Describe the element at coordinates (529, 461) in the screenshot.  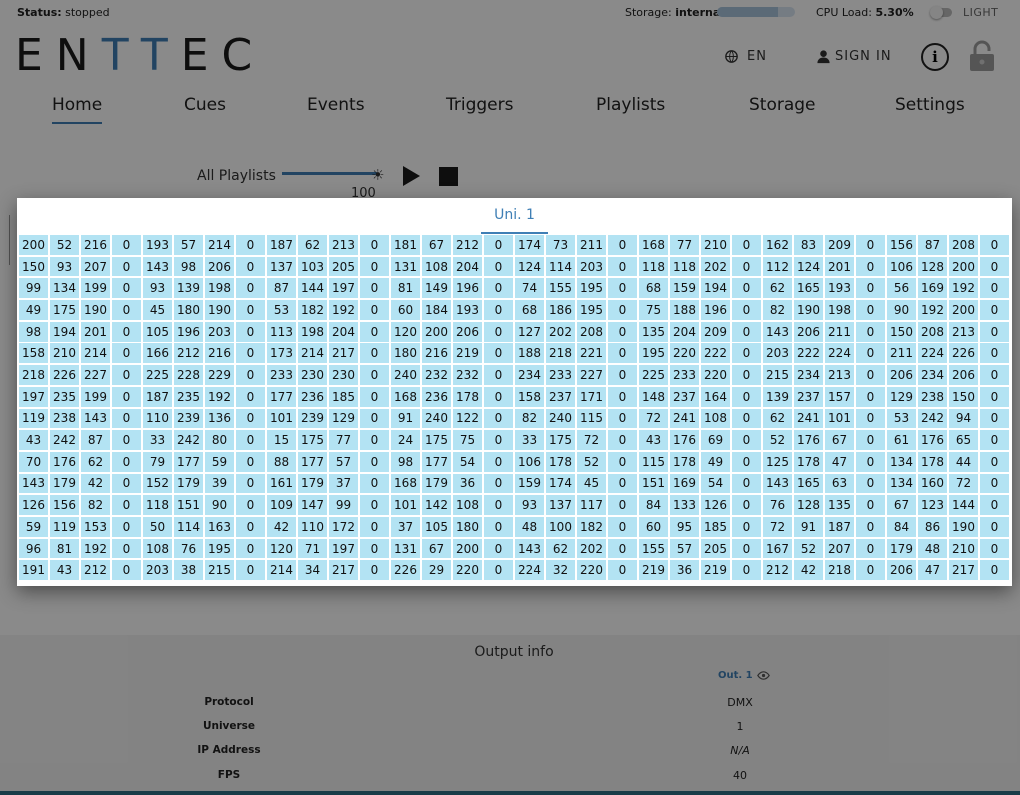
I see `dmx-channel-cell: 106` at that location.